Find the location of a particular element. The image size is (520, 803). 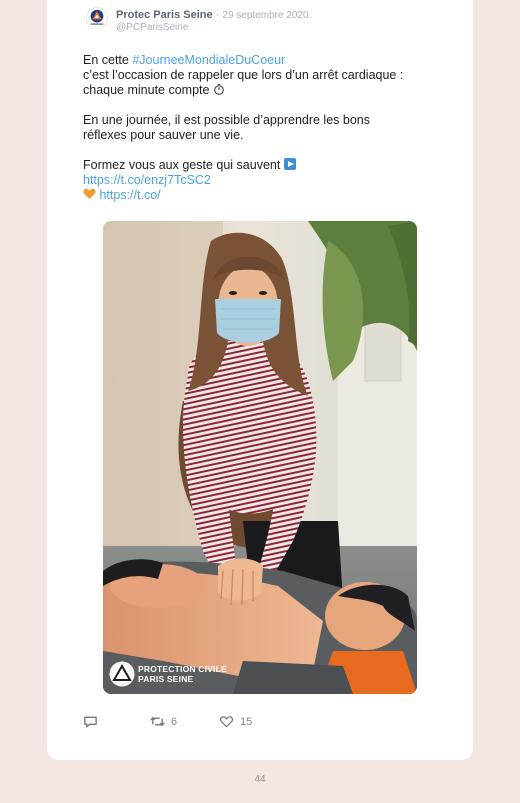

hashtag-link: #JourneeMondialeDuCoeur is located at coordinates (208, 60).